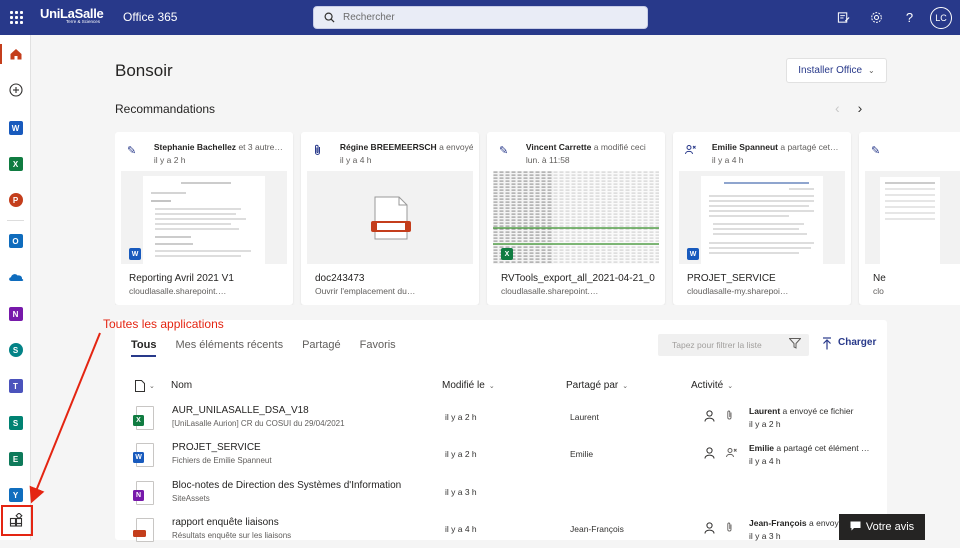 This screenshot has width=960, height=548. Describe the element at coordinates (778, 523) in the screenshot. I see `activity-person: Jean-François` at that location.